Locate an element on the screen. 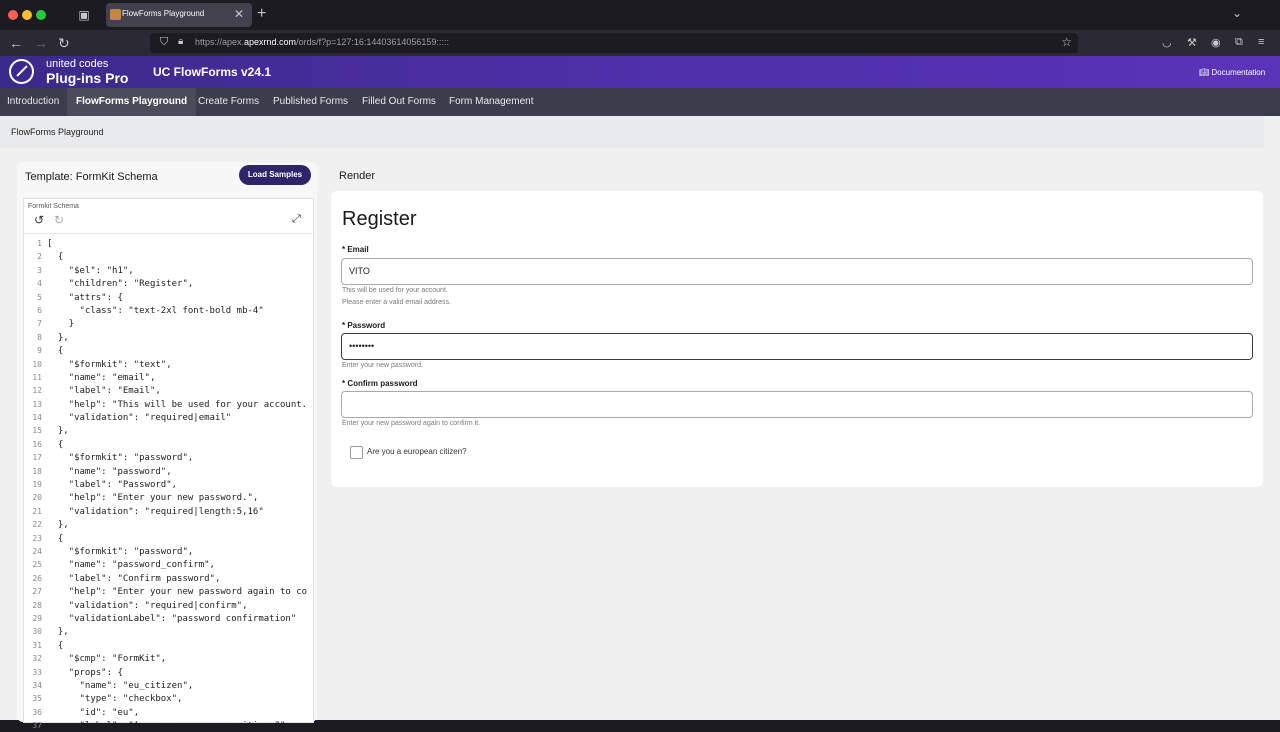  bookmark-star-icon: ☆ is located at coordinates (1066, 42).